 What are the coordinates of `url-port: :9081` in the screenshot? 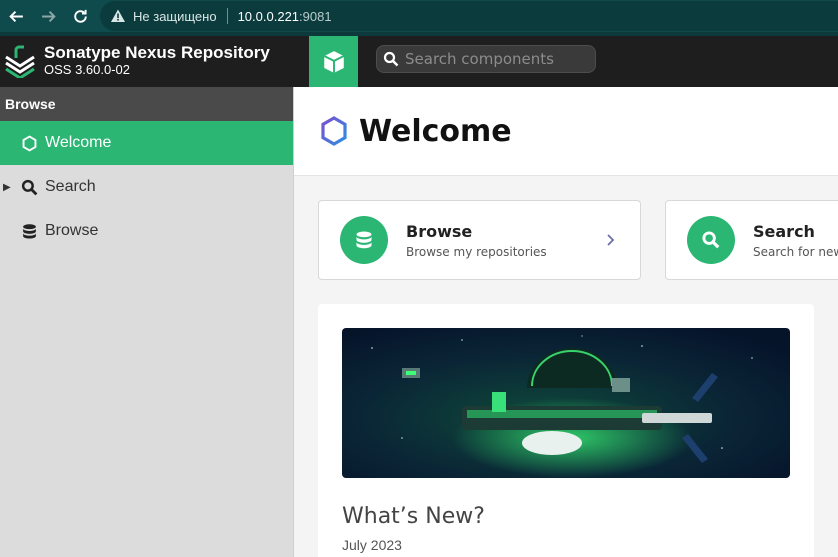 It's located at (315, 16).